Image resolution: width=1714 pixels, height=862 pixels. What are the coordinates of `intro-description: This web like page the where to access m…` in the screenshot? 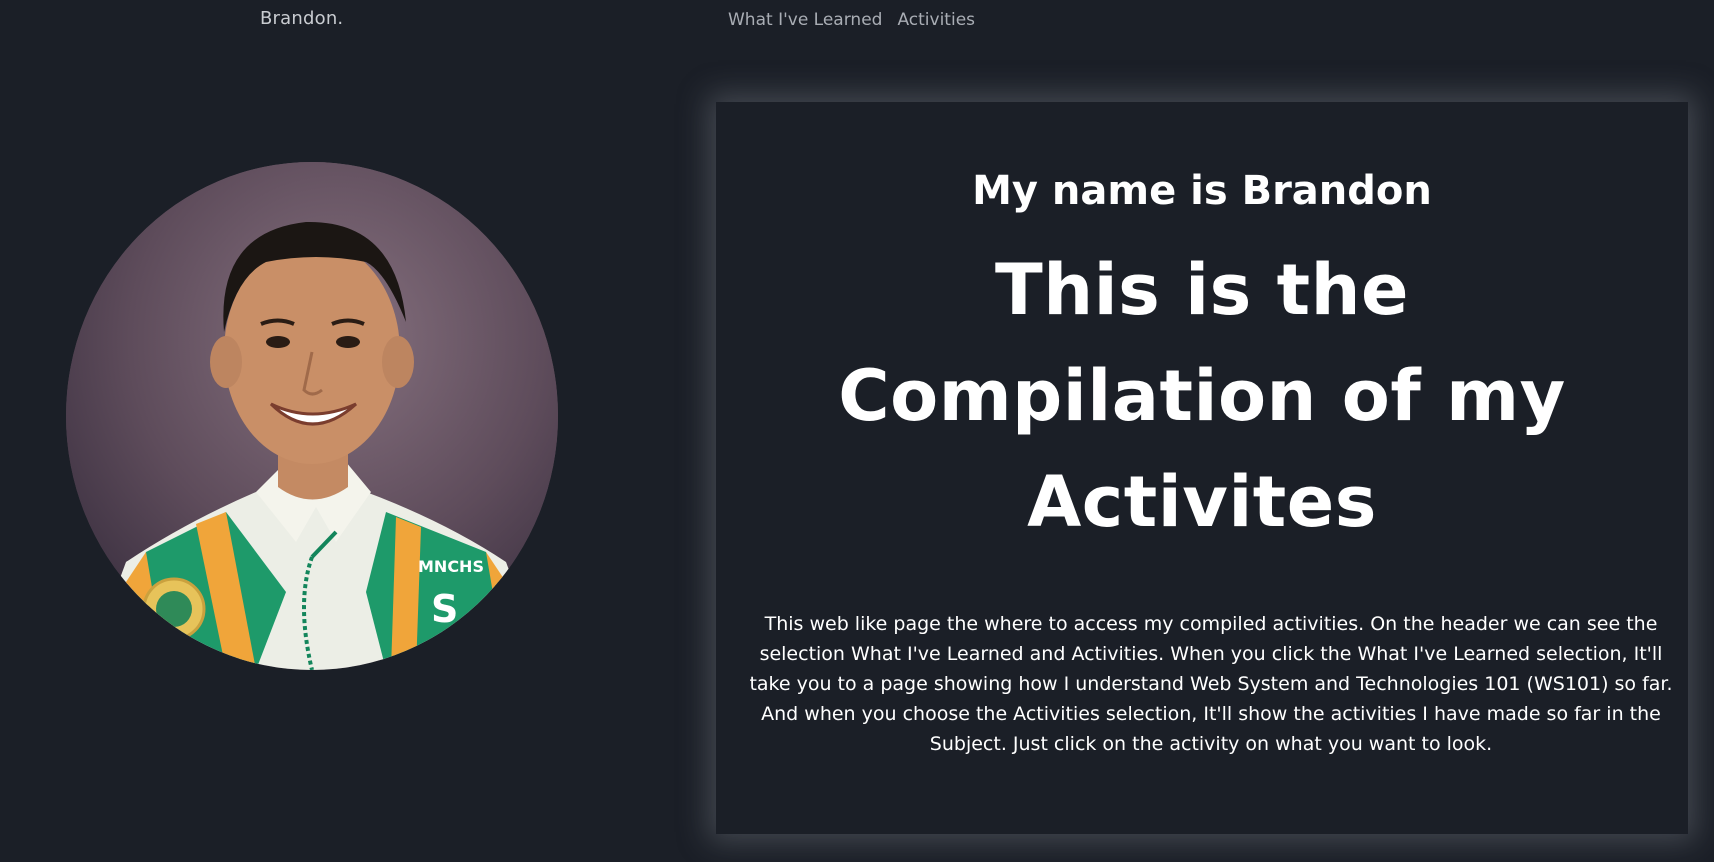 It's located at (1211, 684).